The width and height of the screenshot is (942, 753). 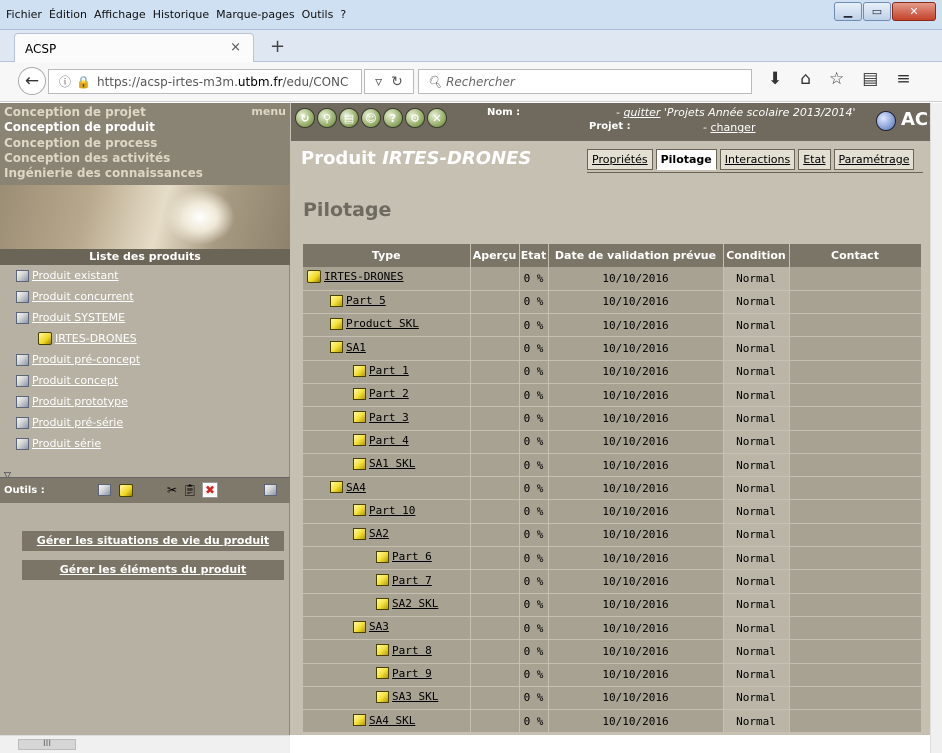 I want to click on item-name: Part 10, so click(x=392, y=510).